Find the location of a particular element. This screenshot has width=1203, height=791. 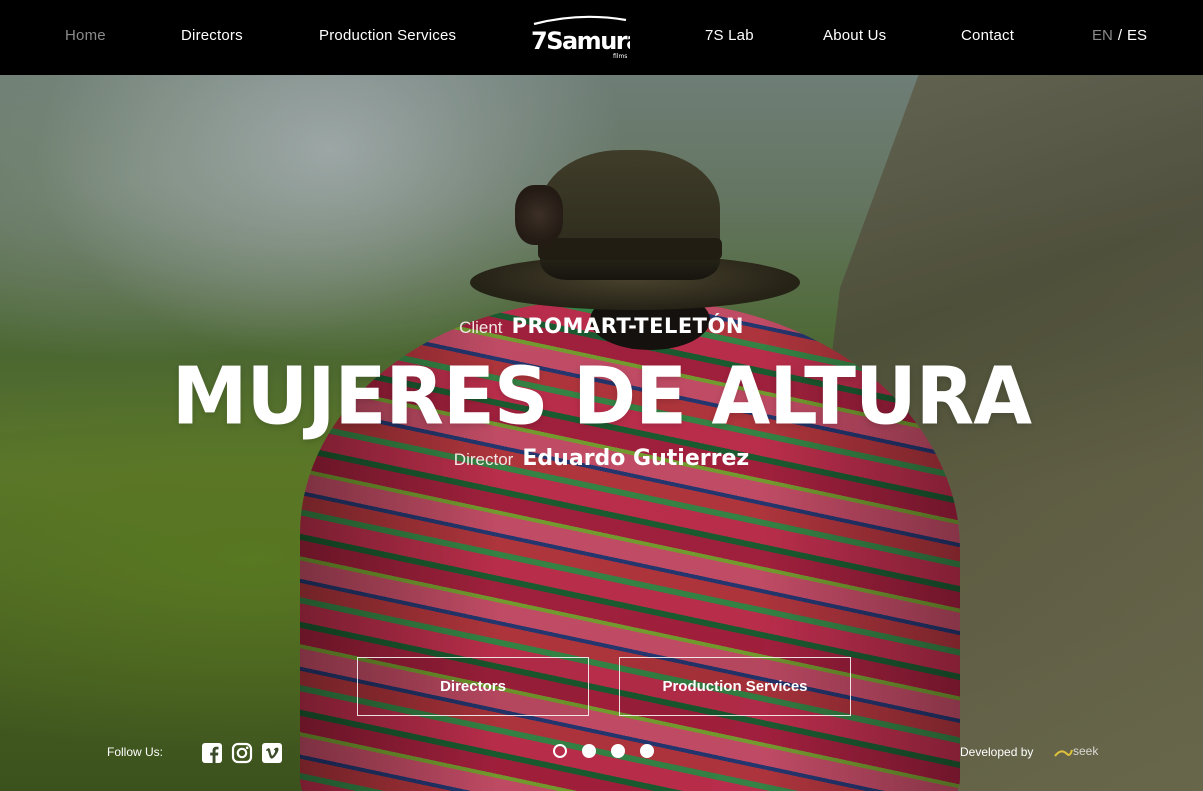

facebook-icon is located at coordinates (212, 753).